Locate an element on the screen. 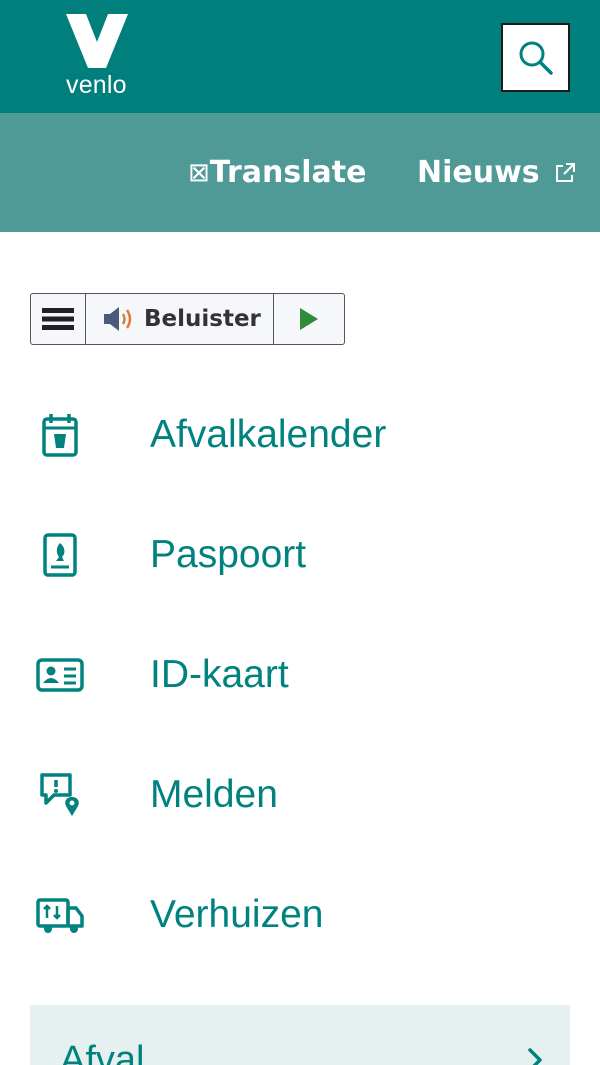 The image size is (600, 1065). listen-label: Beluister is located at coordinates (202, 319).